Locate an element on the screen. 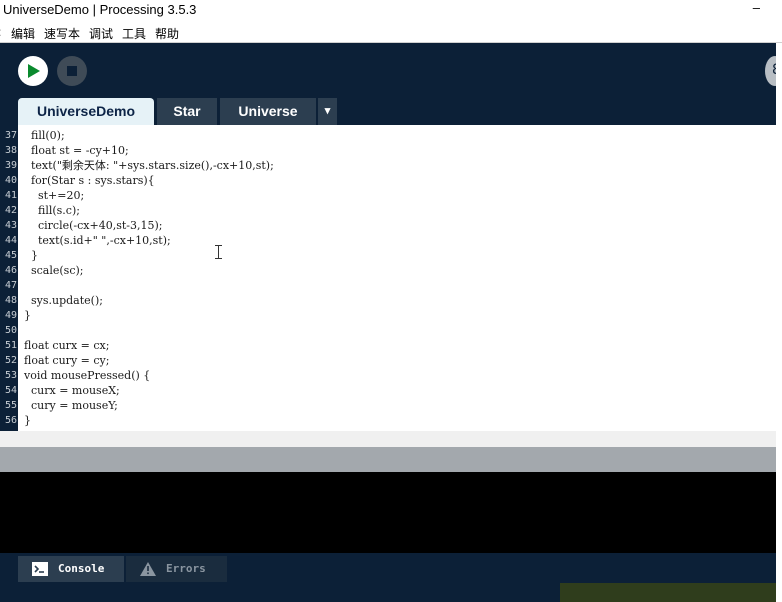 Image resolution: width=782 pixels, height=602 pixels. code-line: float st = -cy+10; is located at coordinates (76, 150).